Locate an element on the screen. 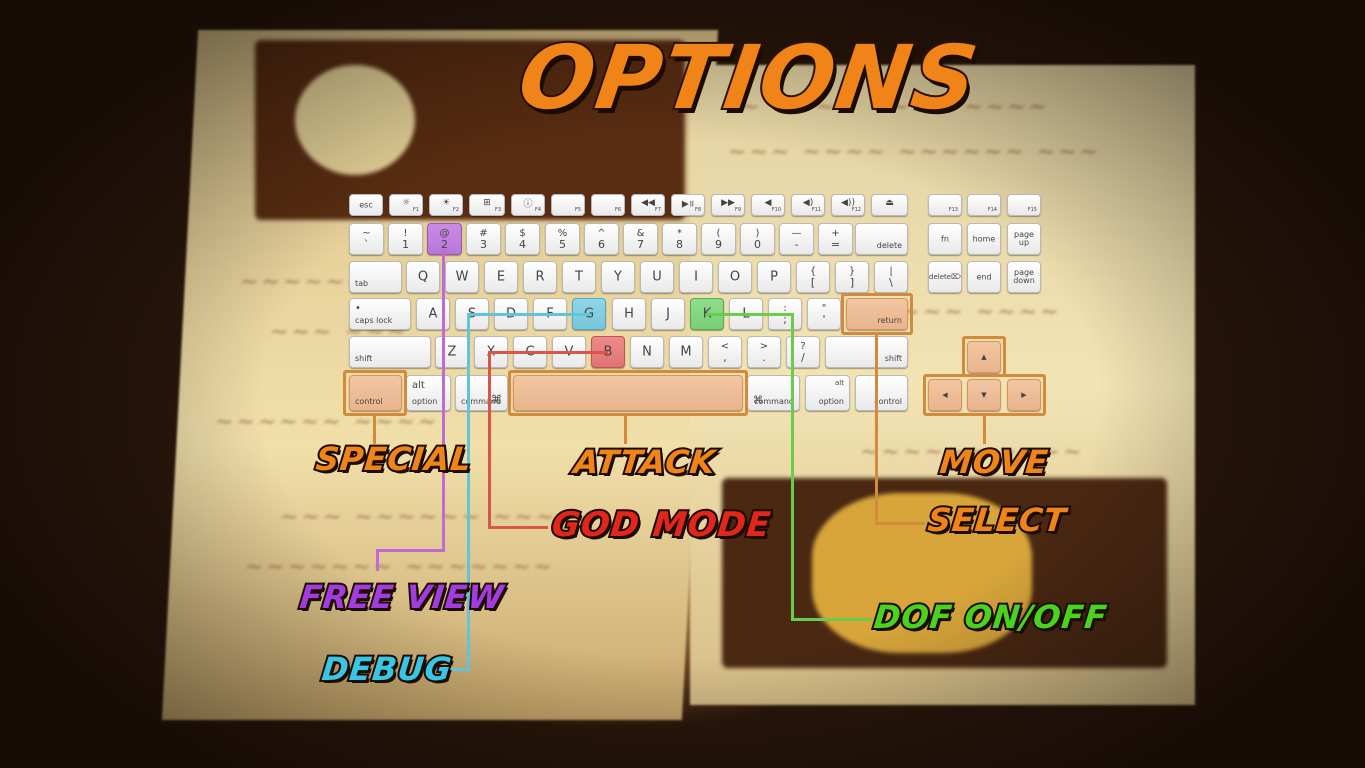  key-6: ^ 6 is located at coordinates (601, 239).